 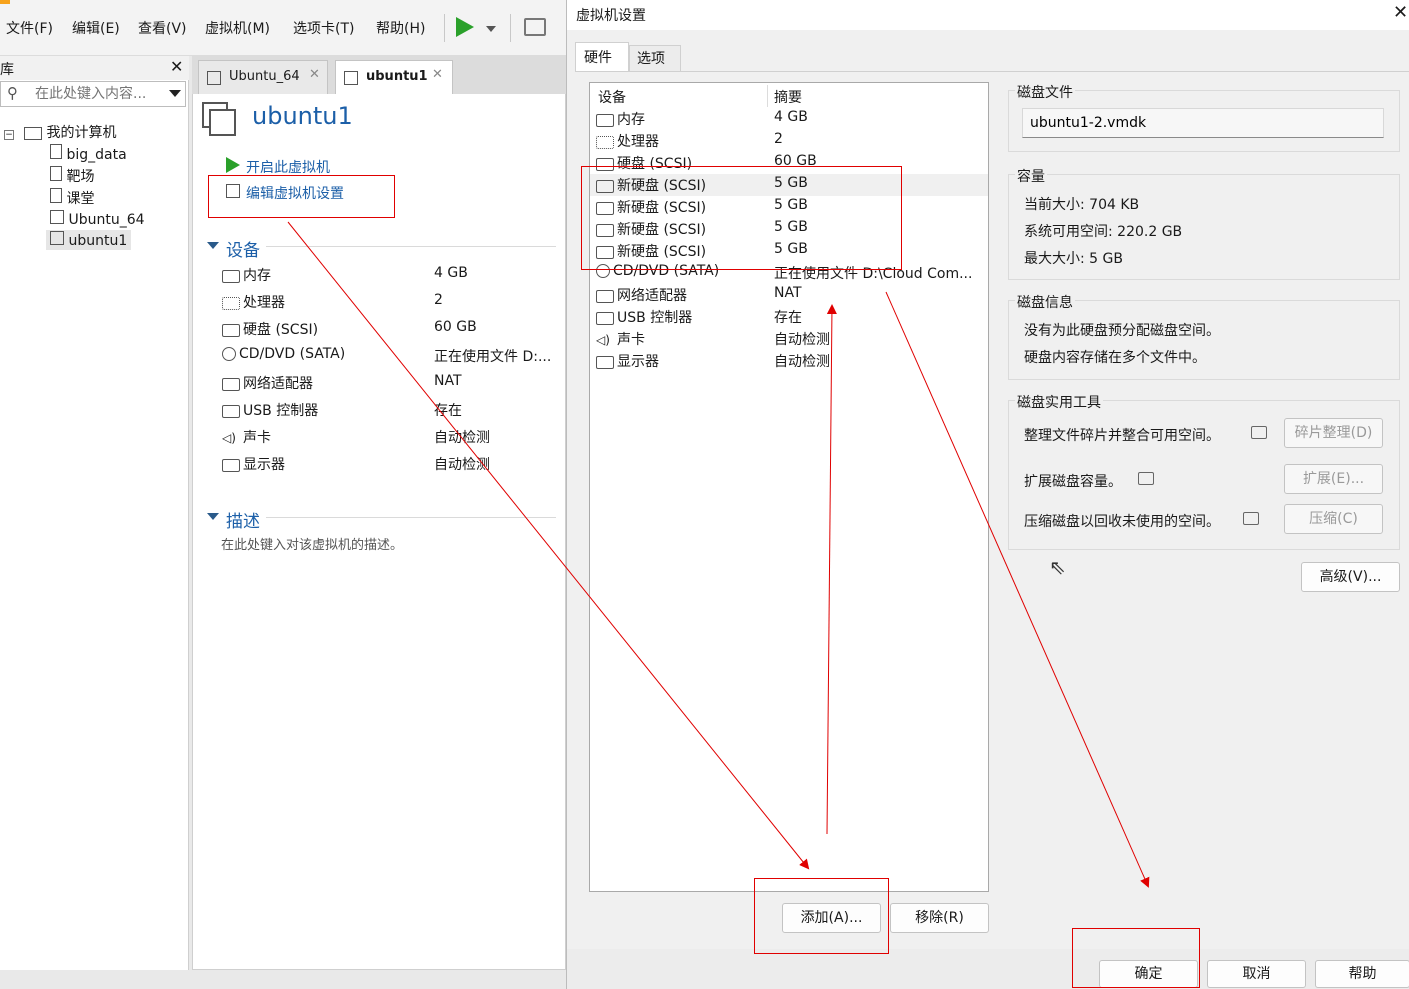 What do you see at coordinates (72, 198) in the screenshot?
I see `tree-item: 课堂` at bounding box center [72, 198].